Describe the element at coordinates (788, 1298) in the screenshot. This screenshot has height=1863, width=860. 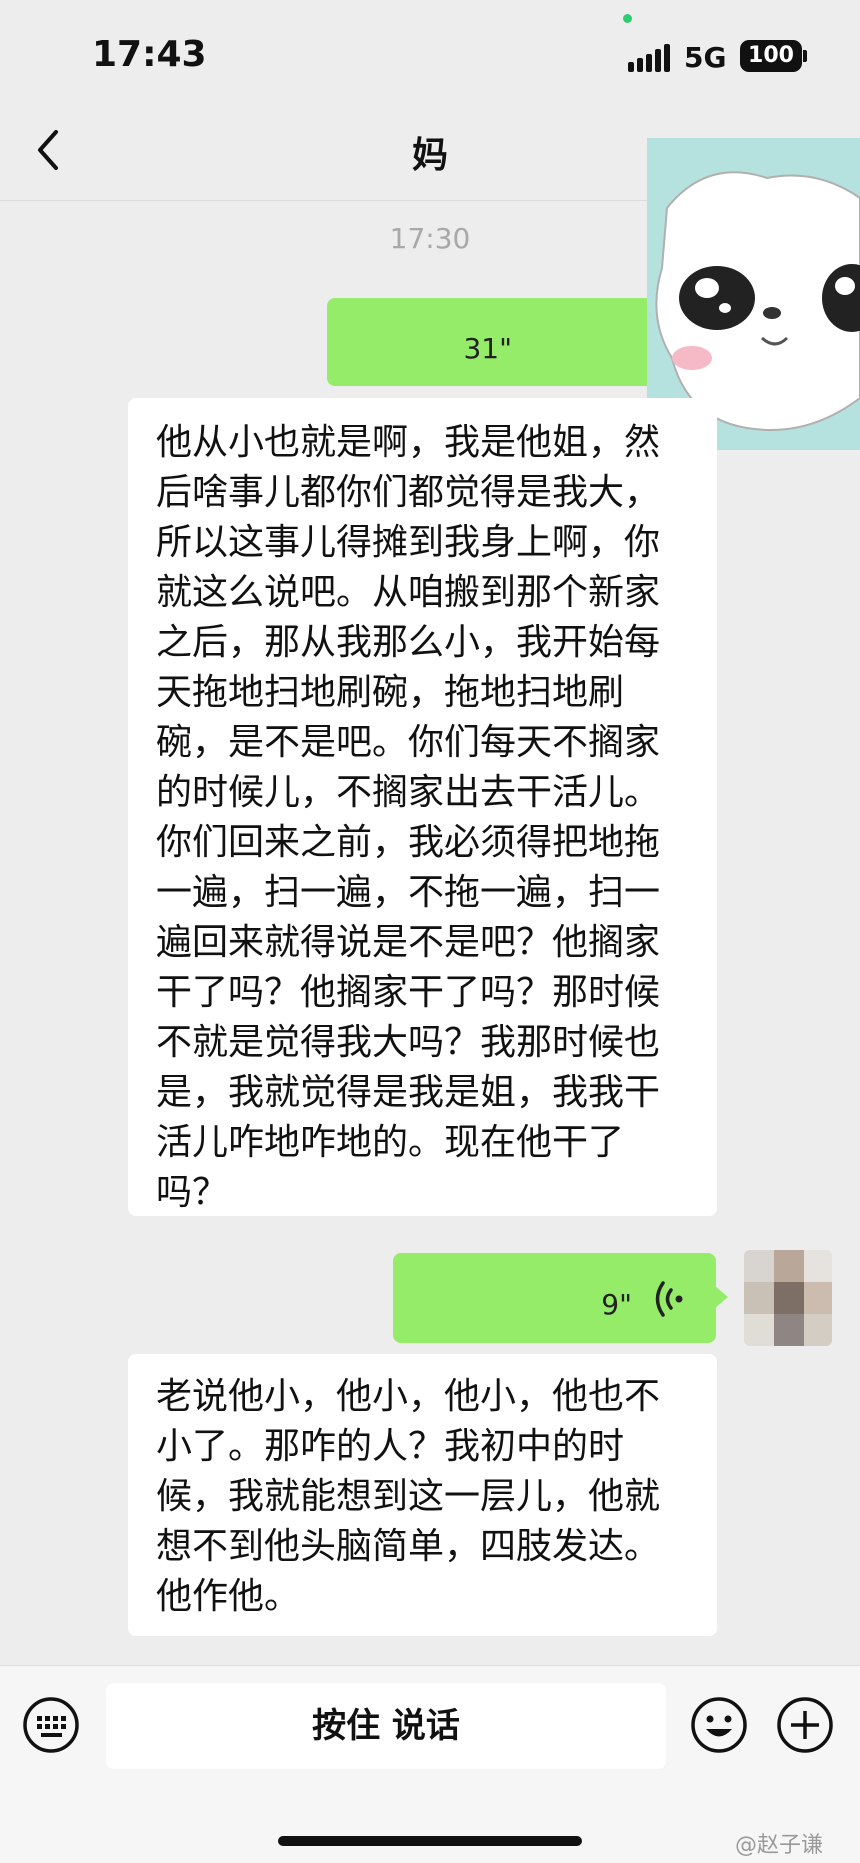
I see `avatar` at that location.